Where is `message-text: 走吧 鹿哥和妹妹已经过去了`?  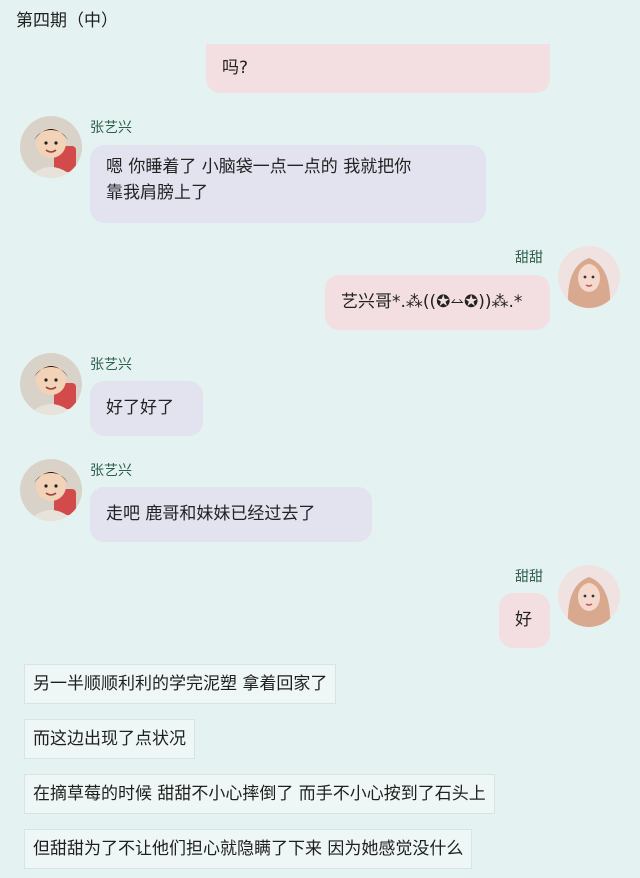
message-text: 走吧 鹿哥和妹妹已经过去了 is located at coordinates (211, 514).